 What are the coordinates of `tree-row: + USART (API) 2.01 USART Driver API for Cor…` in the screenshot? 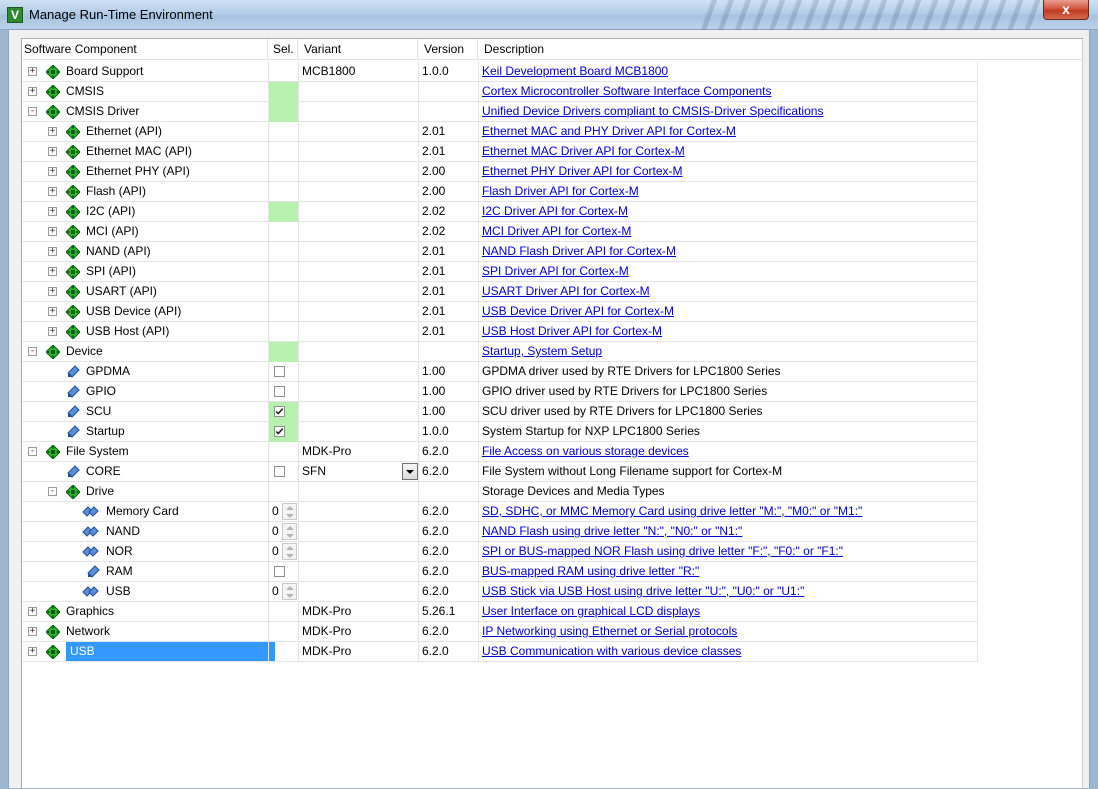 It's located at (500, 292).